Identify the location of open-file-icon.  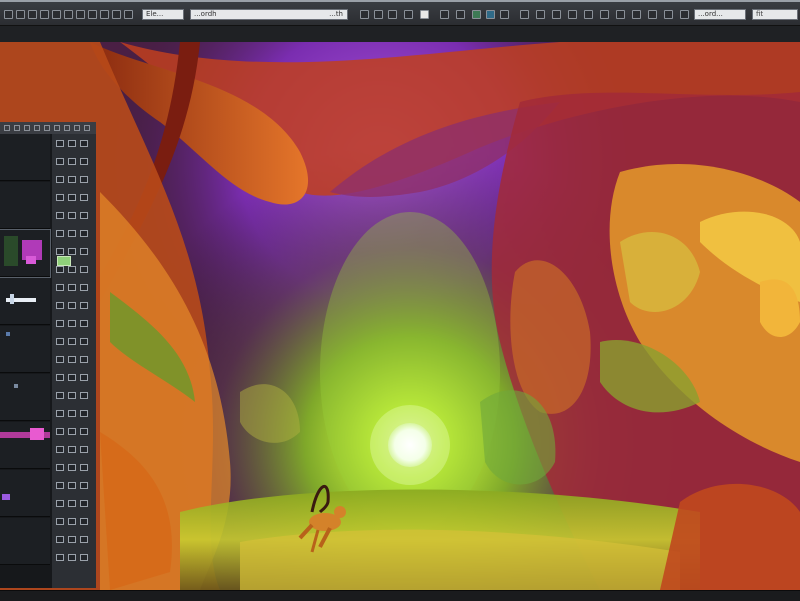
(56, 14).